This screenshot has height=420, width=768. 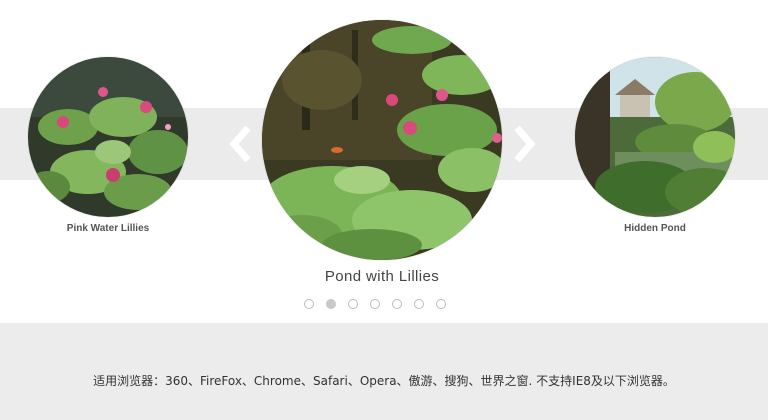 I want to click on next-button, so click(x=525, y=144).